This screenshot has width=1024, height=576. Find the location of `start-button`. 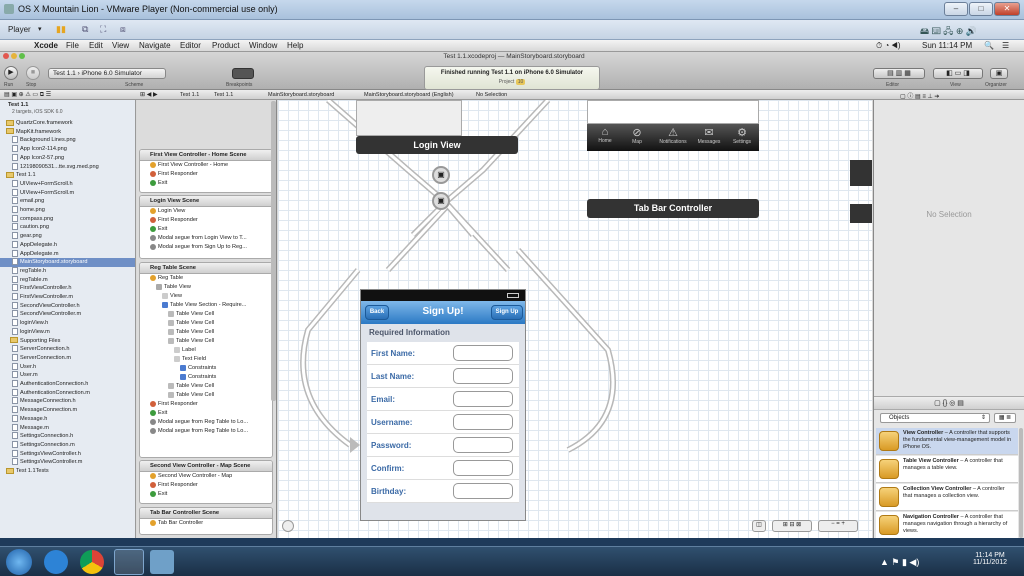

start-button is located at coordinates (19, 562).